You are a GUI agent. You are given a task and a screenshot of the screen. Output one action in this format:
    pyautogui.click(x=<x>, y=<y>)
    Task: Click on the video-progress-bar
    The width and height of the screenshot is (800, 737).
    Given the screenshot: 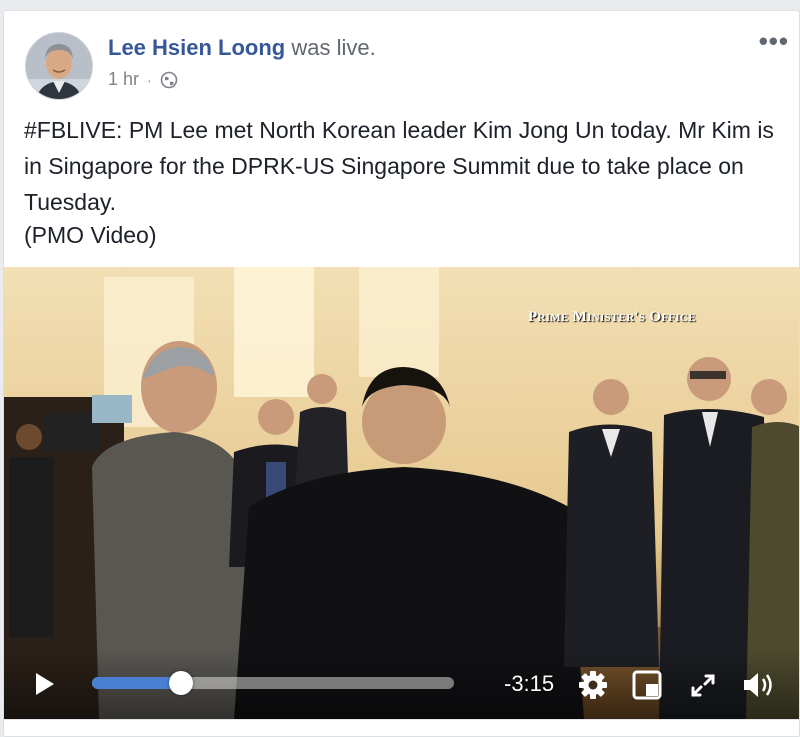 What is the action you would take?
    pyautogui.click(x=273, y=683)
    